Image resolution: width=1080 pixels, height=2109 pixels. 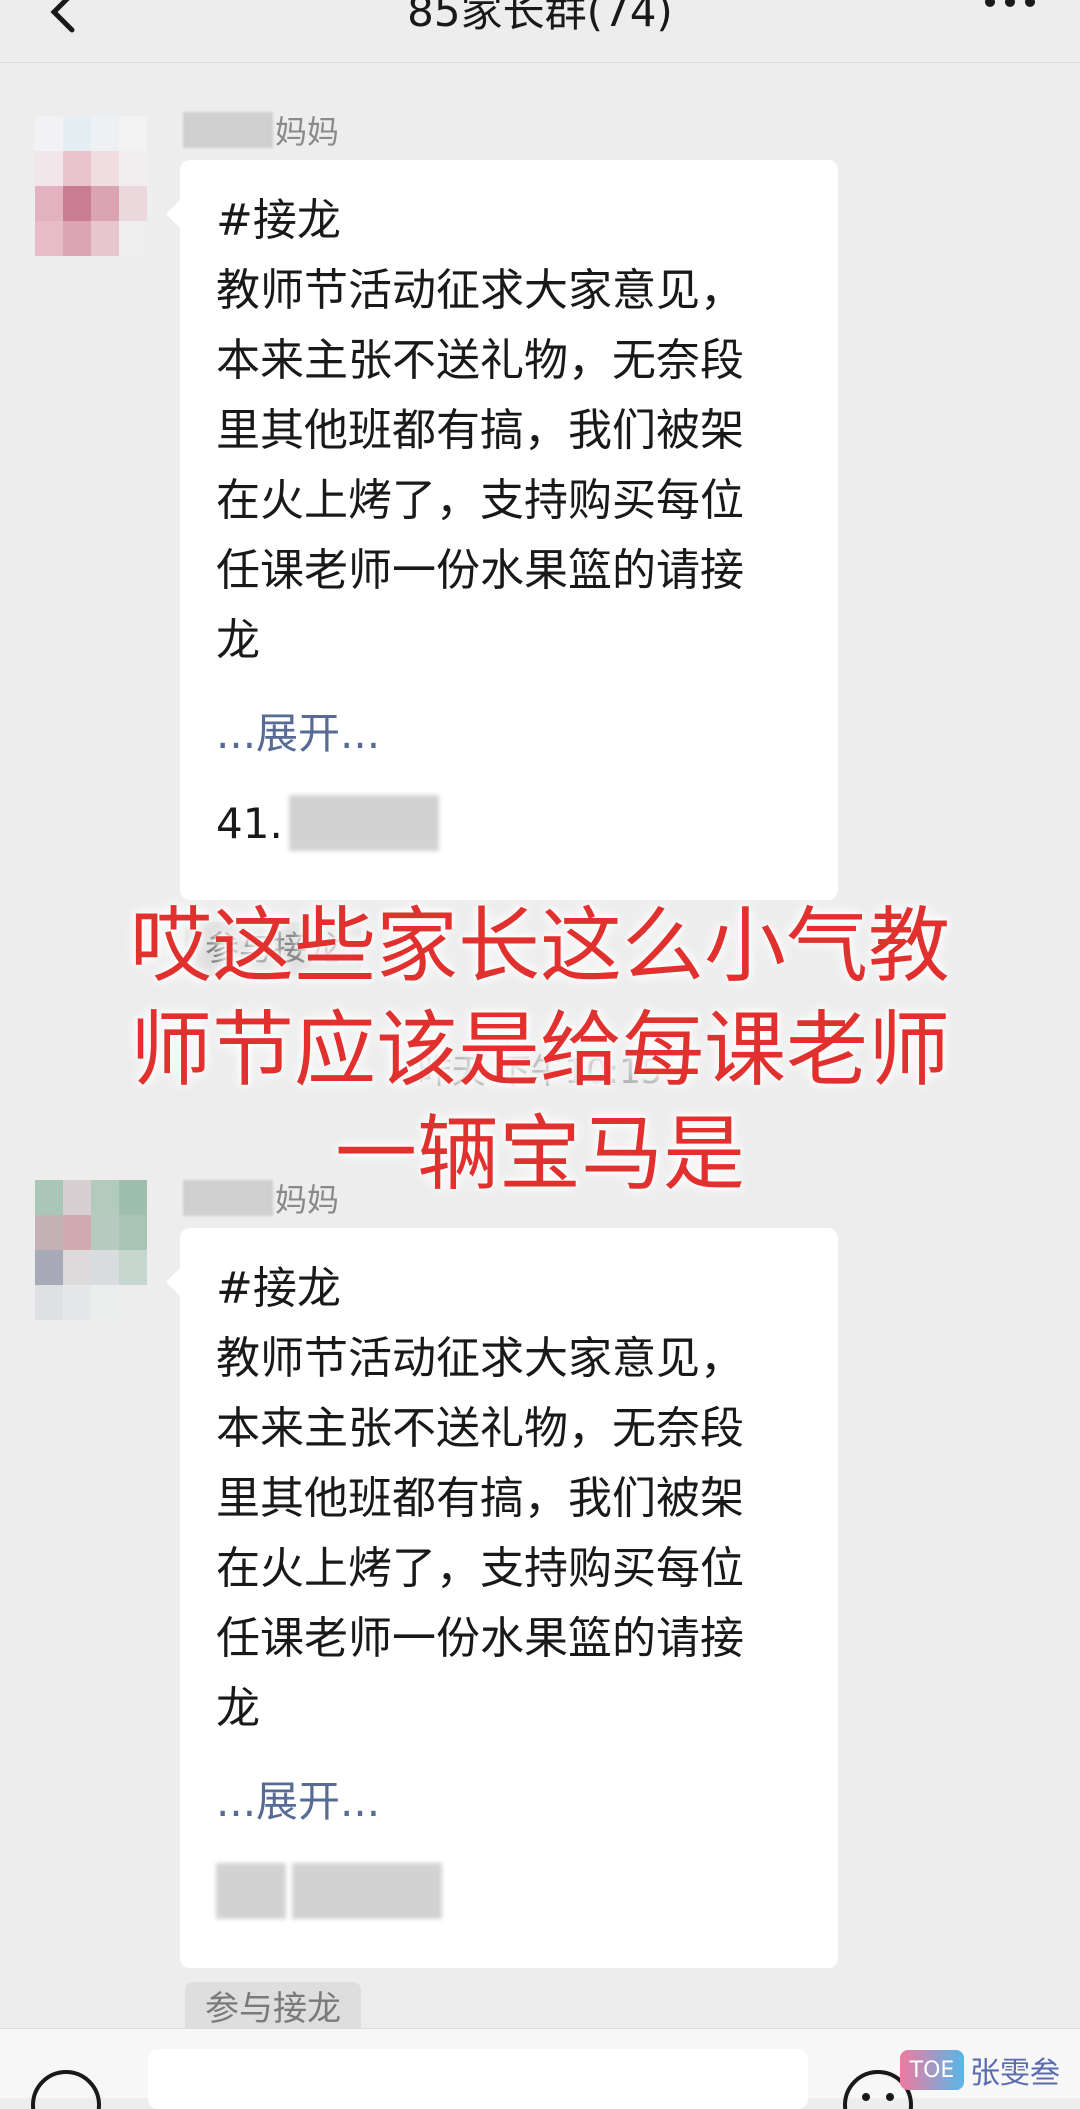 I want to click on overlay-caption: 哎这些家长这么小气教师节应该是给每课老师一辆宝马是, so click(x=539, y=1050).